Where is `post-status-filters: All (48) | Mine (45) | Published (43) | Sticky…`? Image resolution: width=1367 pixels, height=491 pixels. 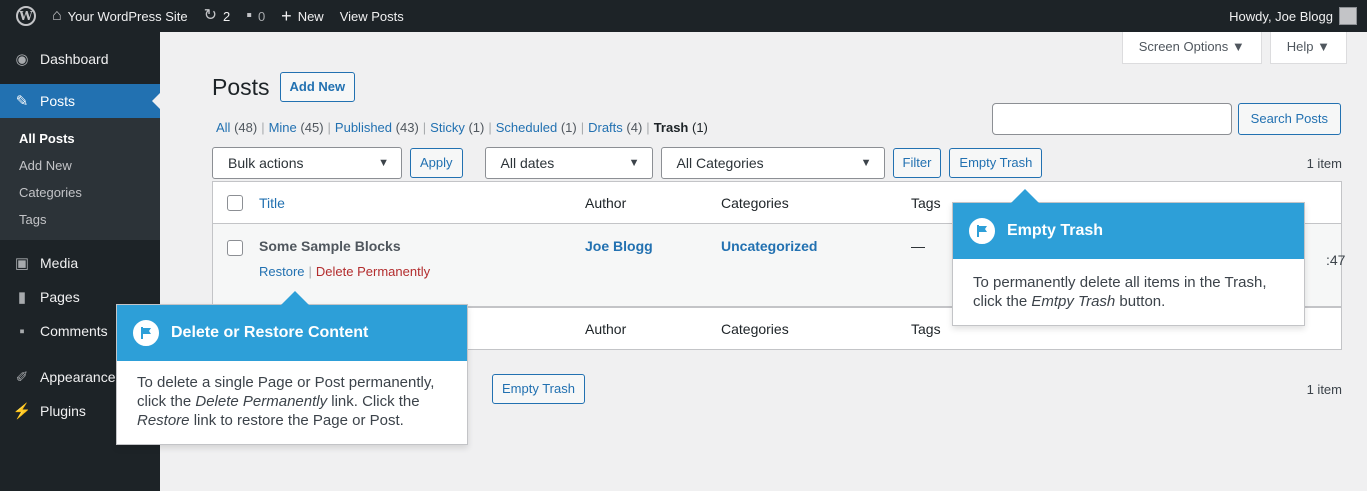
post-status-filters: All (48) | Mine (45) | Published (43) | Sticky… is located at coordinates (462, 127).